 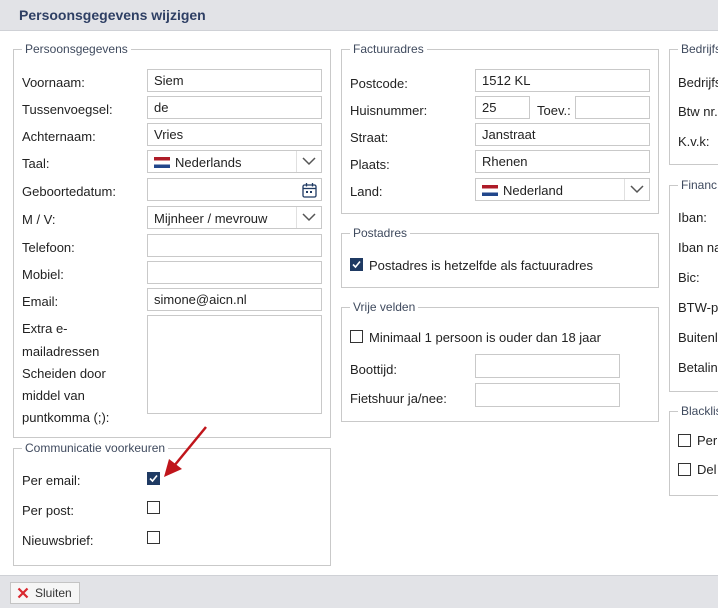 I want to click on dialog-footer: Sluiten, so click(x=359, y=591).